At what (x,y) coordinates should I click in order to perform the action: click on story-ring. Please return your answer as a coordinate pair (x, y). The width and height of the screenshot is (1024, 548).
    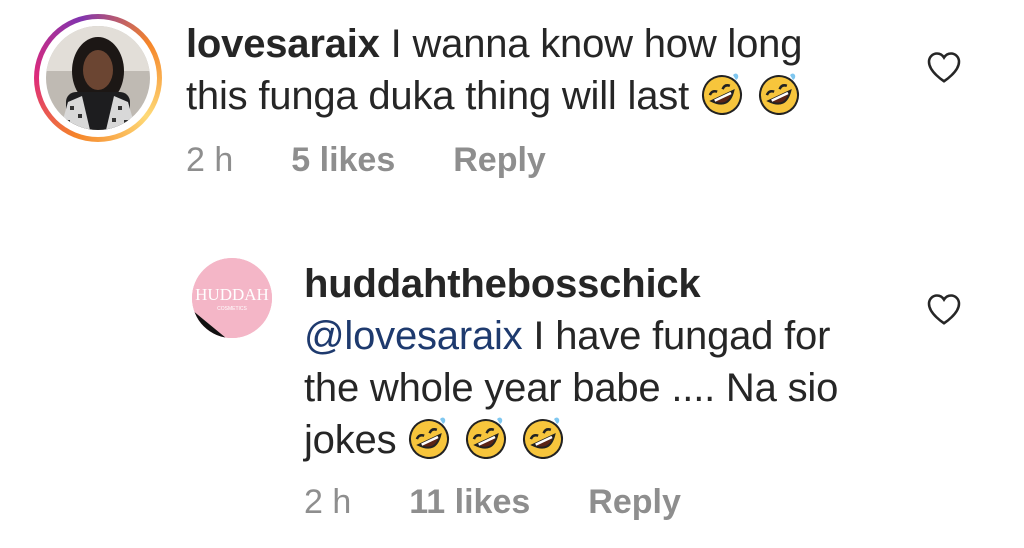
    Looking at the image, I should click on (98, 78).